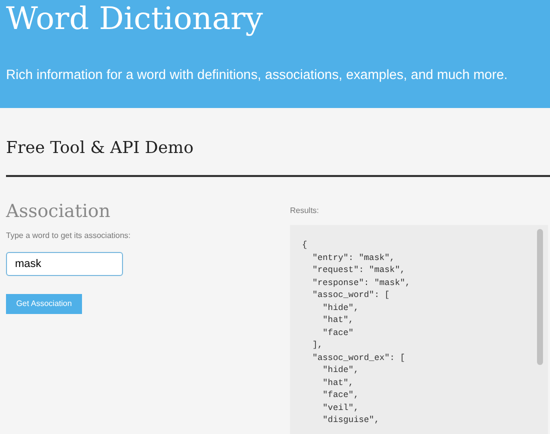 Image resolution: width=550 pixels, height=434 pixels. What do you see at coordinates (360, 282) in the screenshot?
I see `code-line: "response": "mask",` at bounding box center [360, 282].